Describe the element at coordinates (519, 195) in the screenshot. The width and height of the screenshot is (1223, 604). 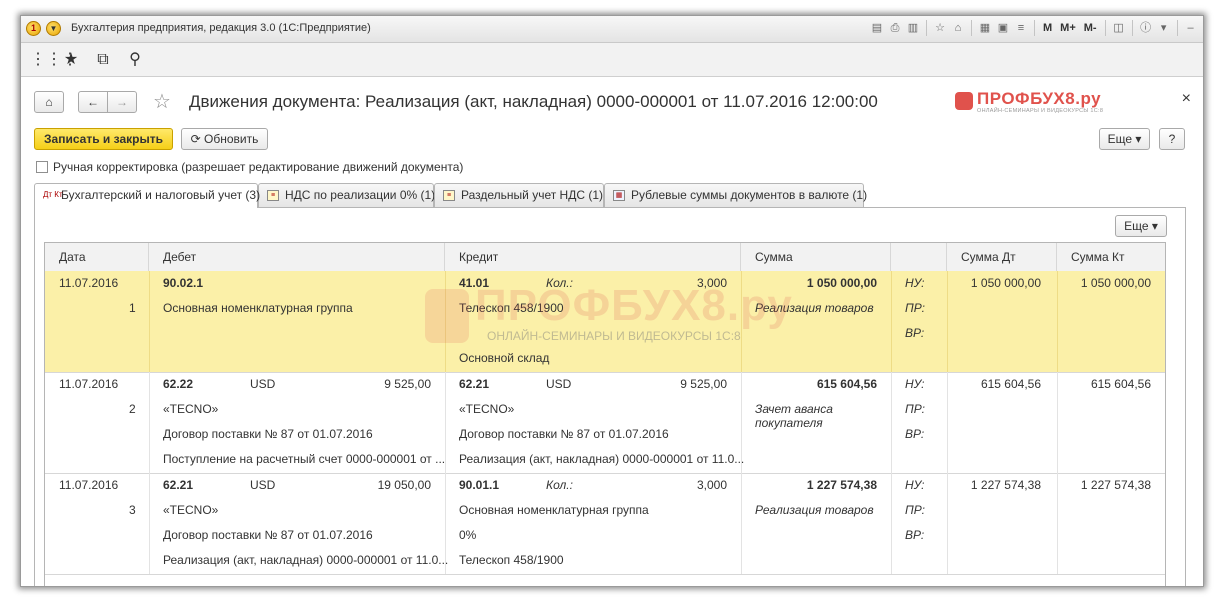
I see `tab-separate-vat: ≡ Раздельный учет НДС (1)` at that location.